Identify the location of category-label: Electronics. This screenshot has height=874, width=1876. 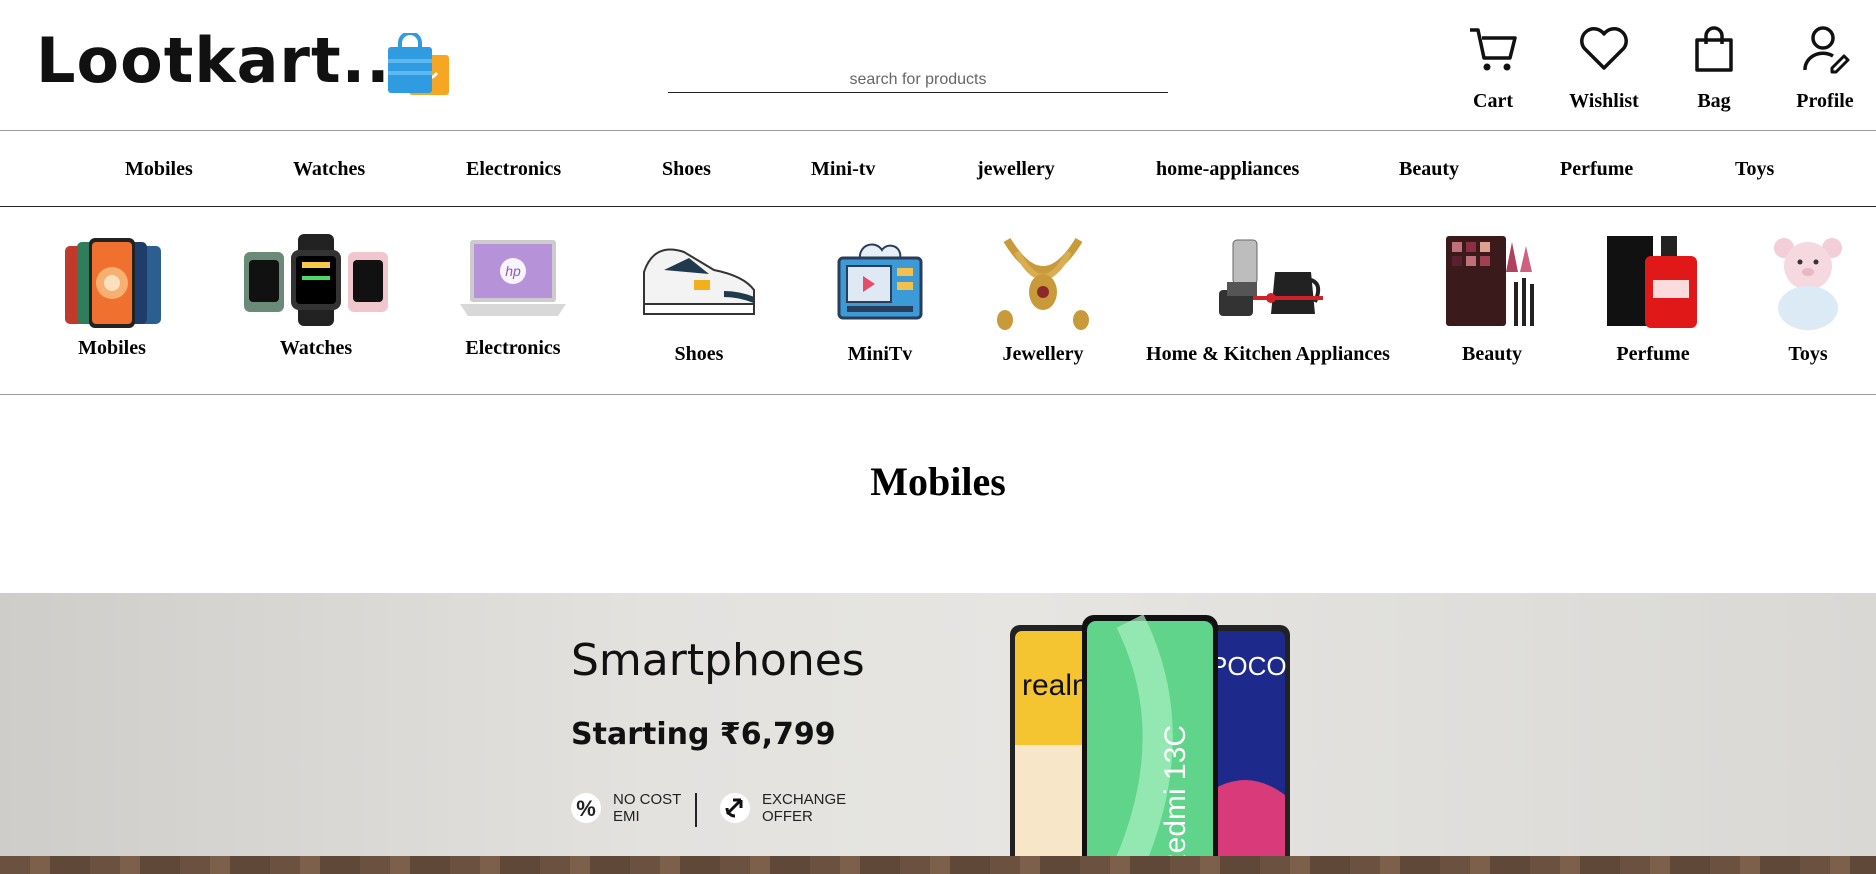
(513, 348).